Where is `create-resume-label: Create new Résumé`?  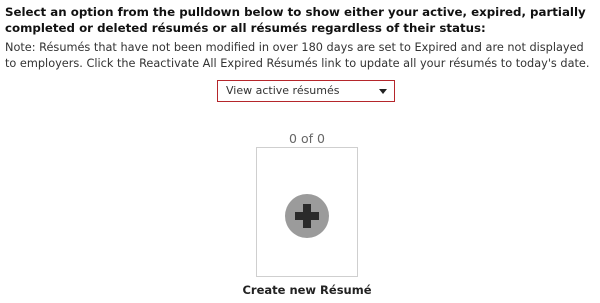 create-resume-label: Create new Résumé is located at coordinates (307, 290).